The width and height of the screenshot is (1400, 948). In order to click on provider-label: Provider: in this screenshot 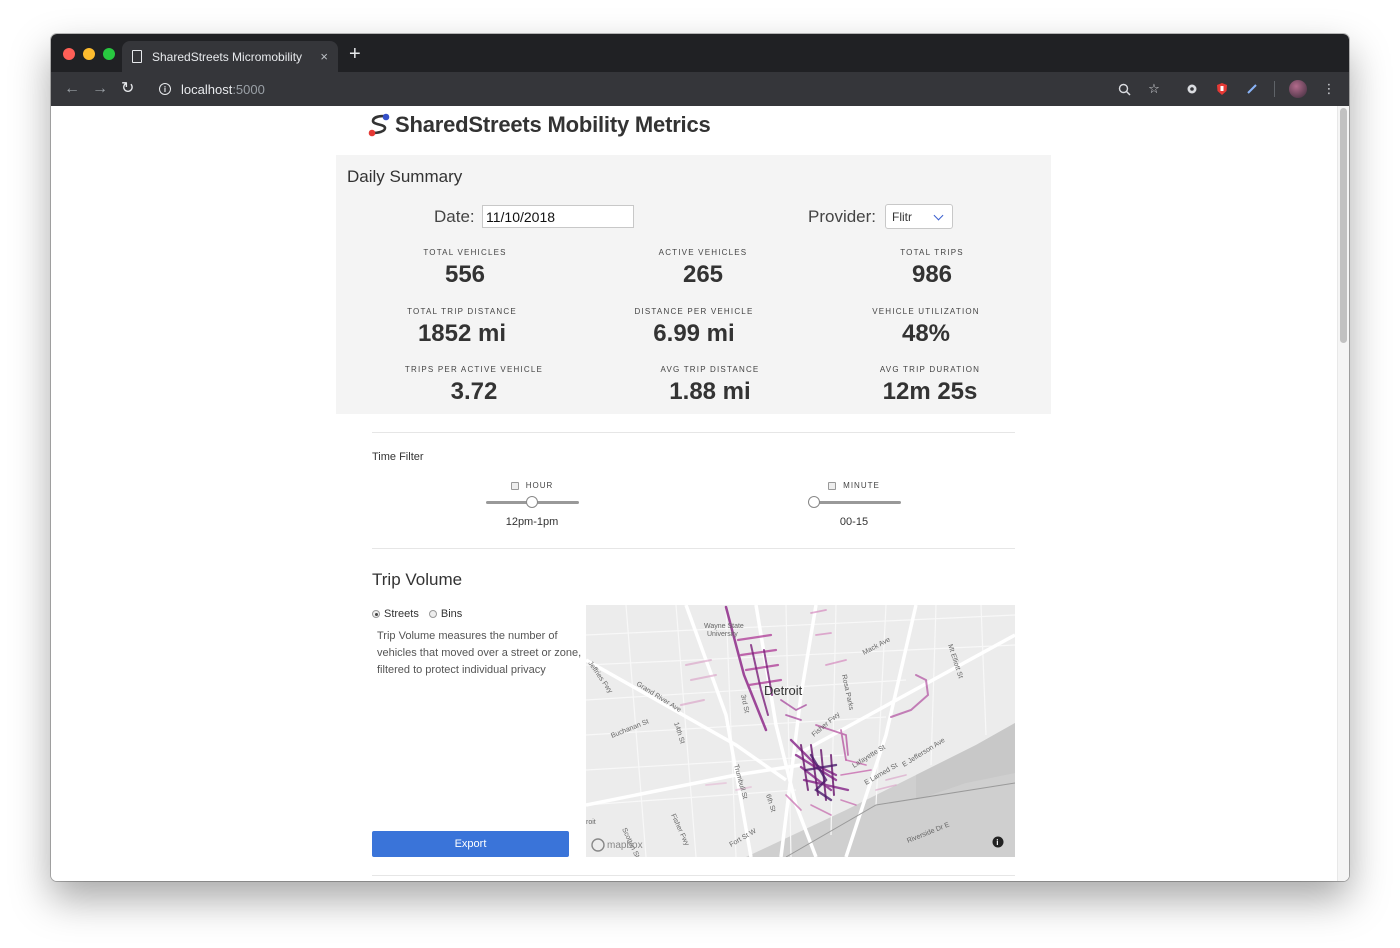, I will do `click(842, 216)`.